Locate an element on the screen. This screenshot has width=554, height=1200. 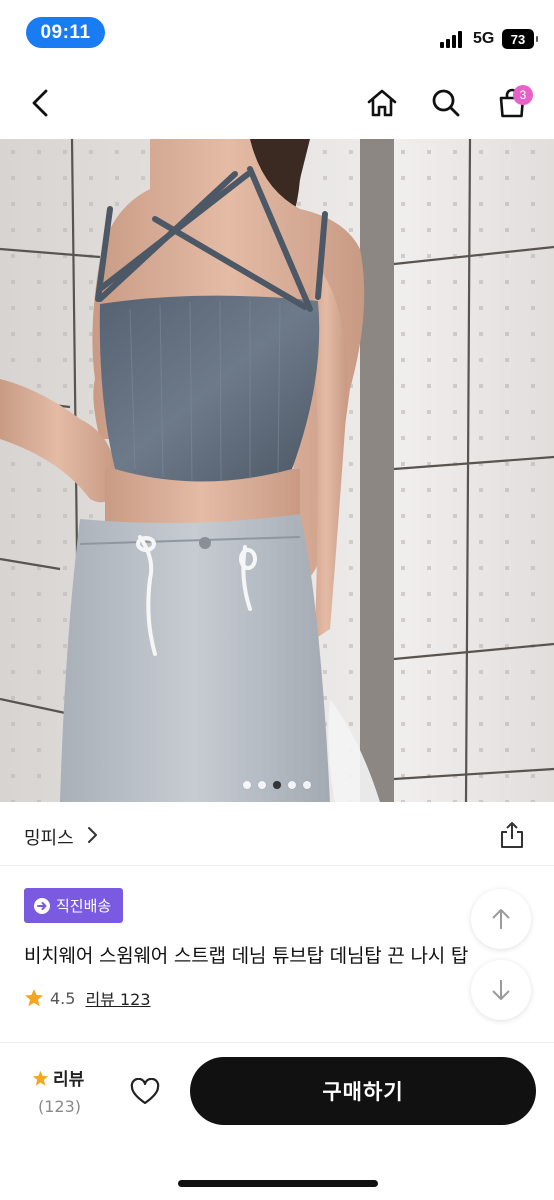
brand-name: 밍피스 is located at coordinates (49, 837).